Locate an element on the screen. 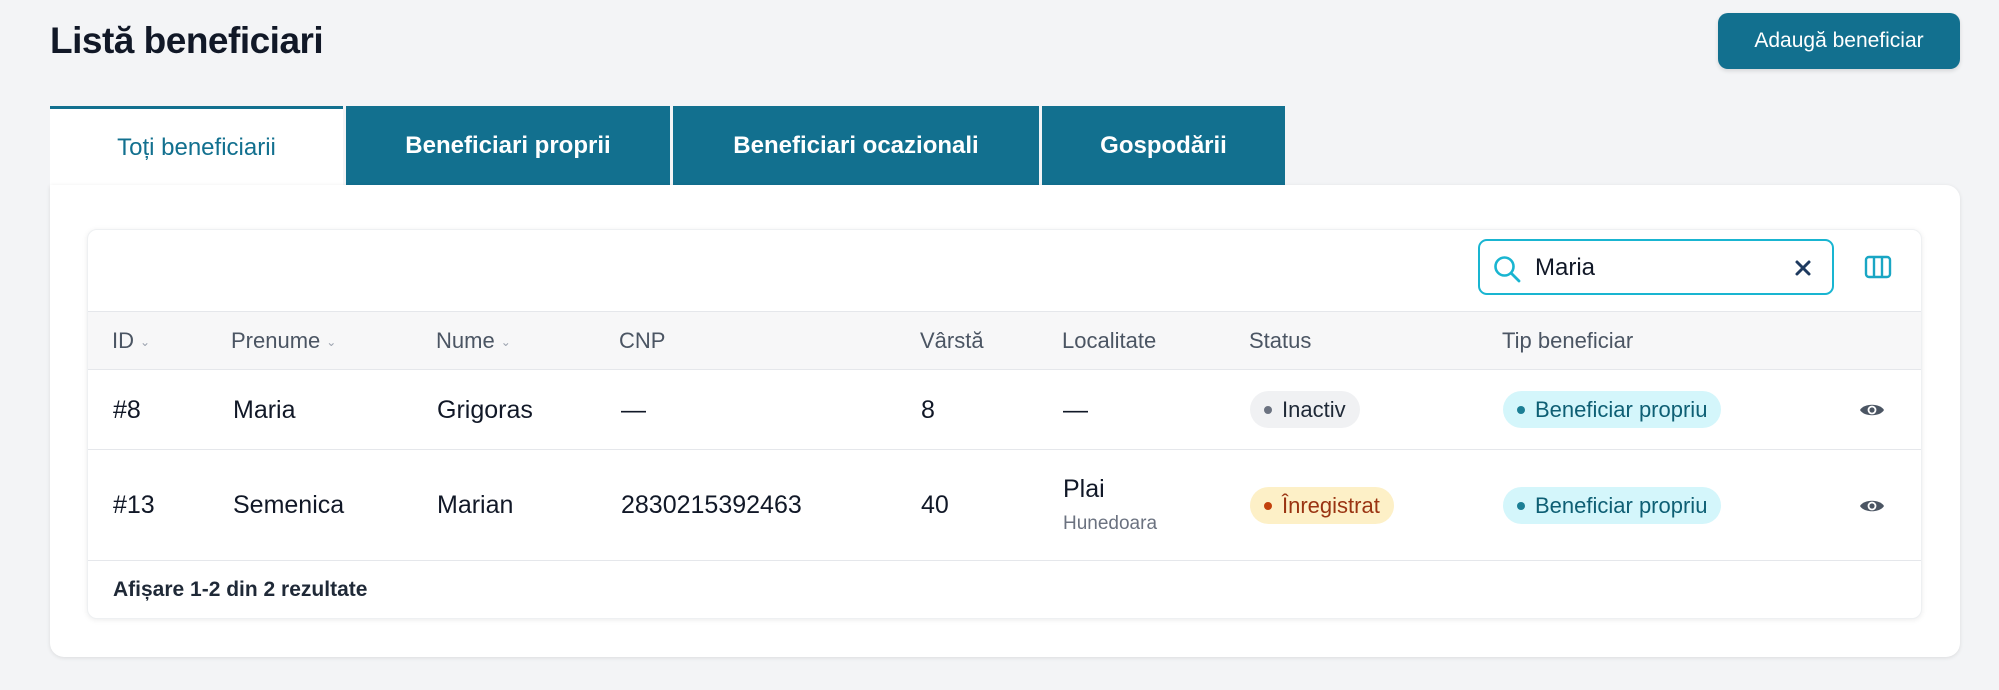 The width and height of the screenshot is (1999, 690). cell-prenume: Maria is located at coordinates (264, 410).